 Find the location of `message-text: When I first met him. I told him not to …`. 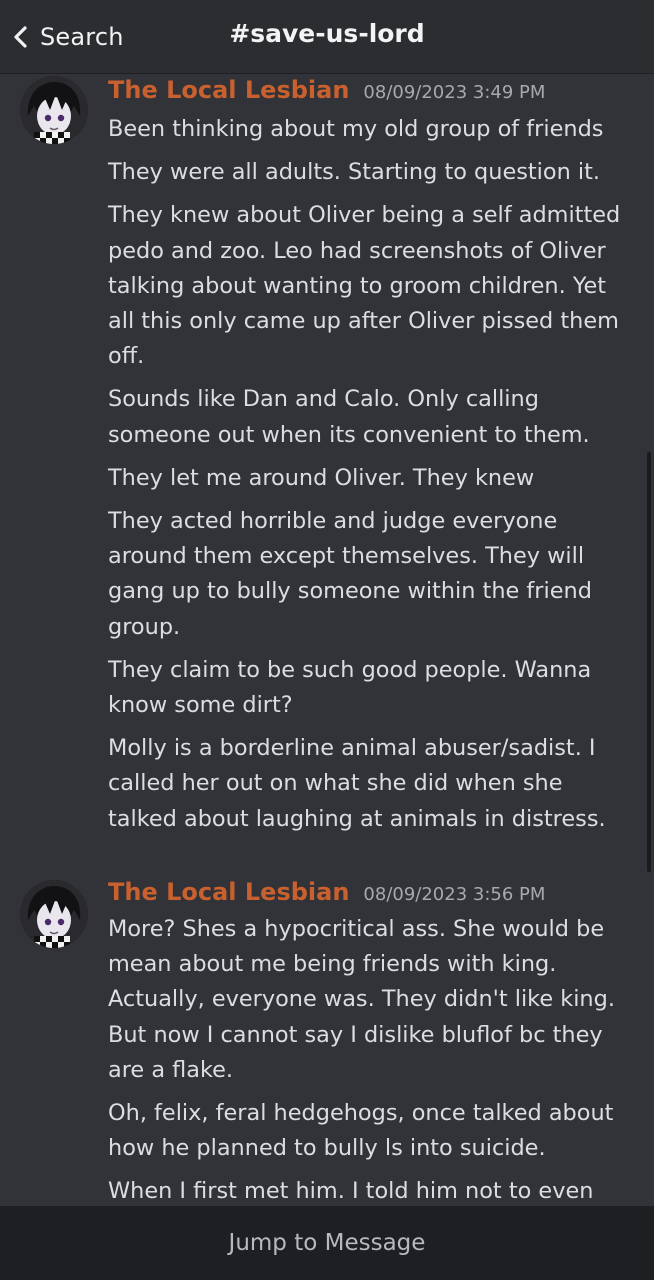

message-text: When I first met him. I told him not to … is located at coordinates (368, 1190).